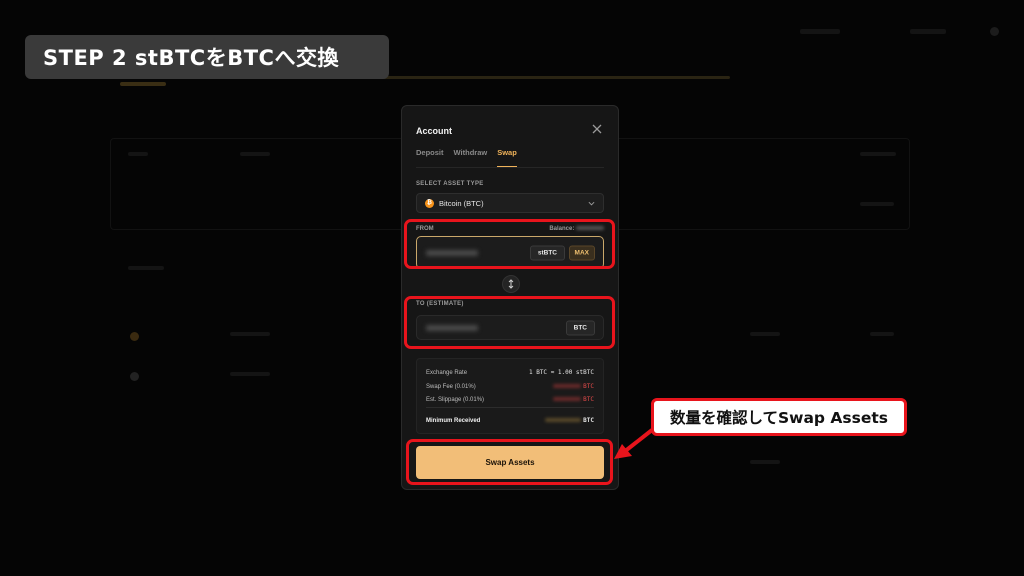 The height and width of the screenshot is (576, 1024). I want to click on bitcoin-icon: ₿, so click(429, 203).